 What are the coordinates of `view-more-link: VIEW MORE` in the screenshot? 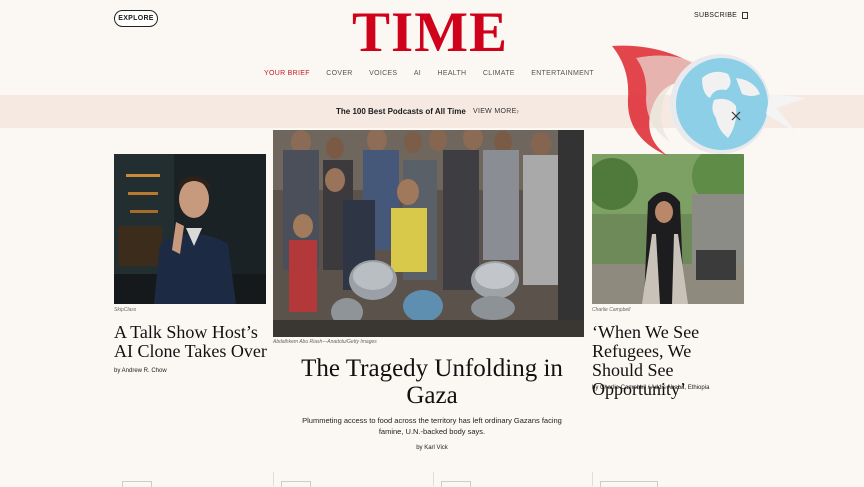 It's located at (495, 111).